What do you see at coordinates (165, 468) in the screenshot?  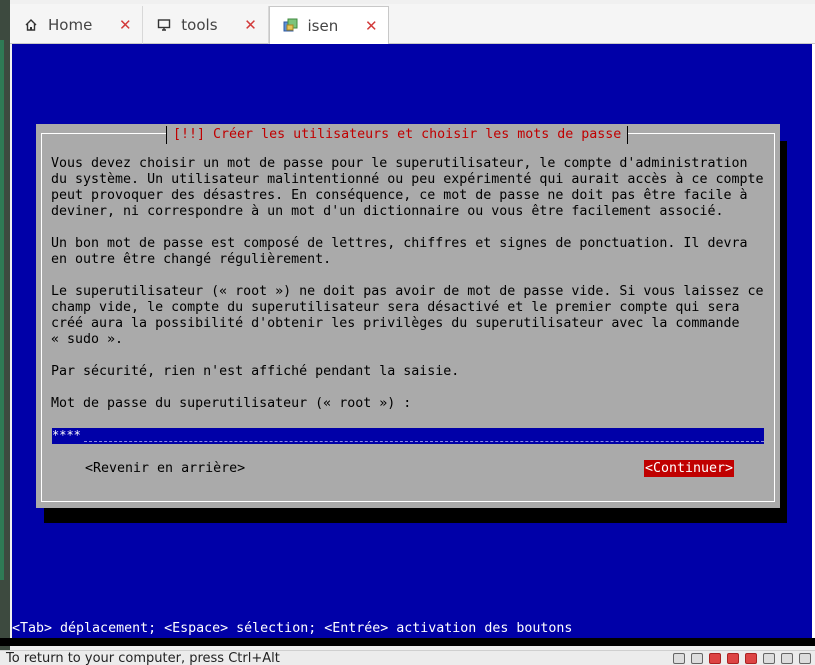 I see `back-button: <Revenir en arrière>` at bounding box center [165, 468].